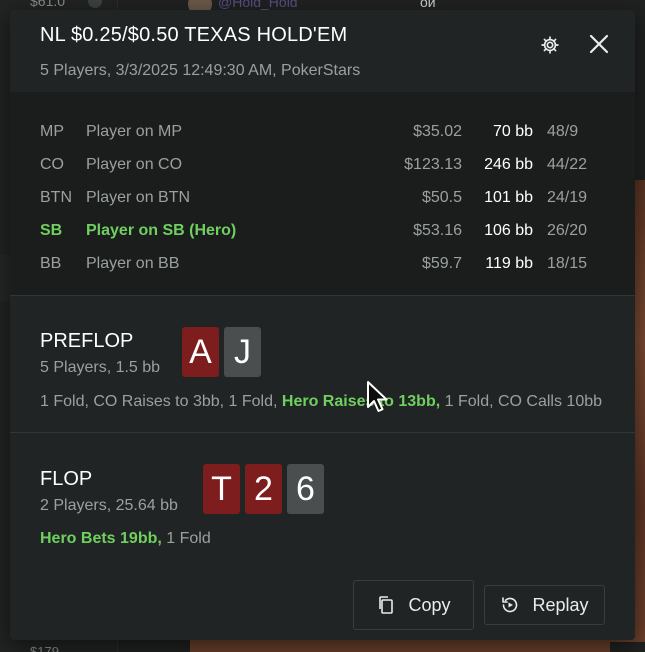  I want to click on replay-button: Replay, so click(544, 605).